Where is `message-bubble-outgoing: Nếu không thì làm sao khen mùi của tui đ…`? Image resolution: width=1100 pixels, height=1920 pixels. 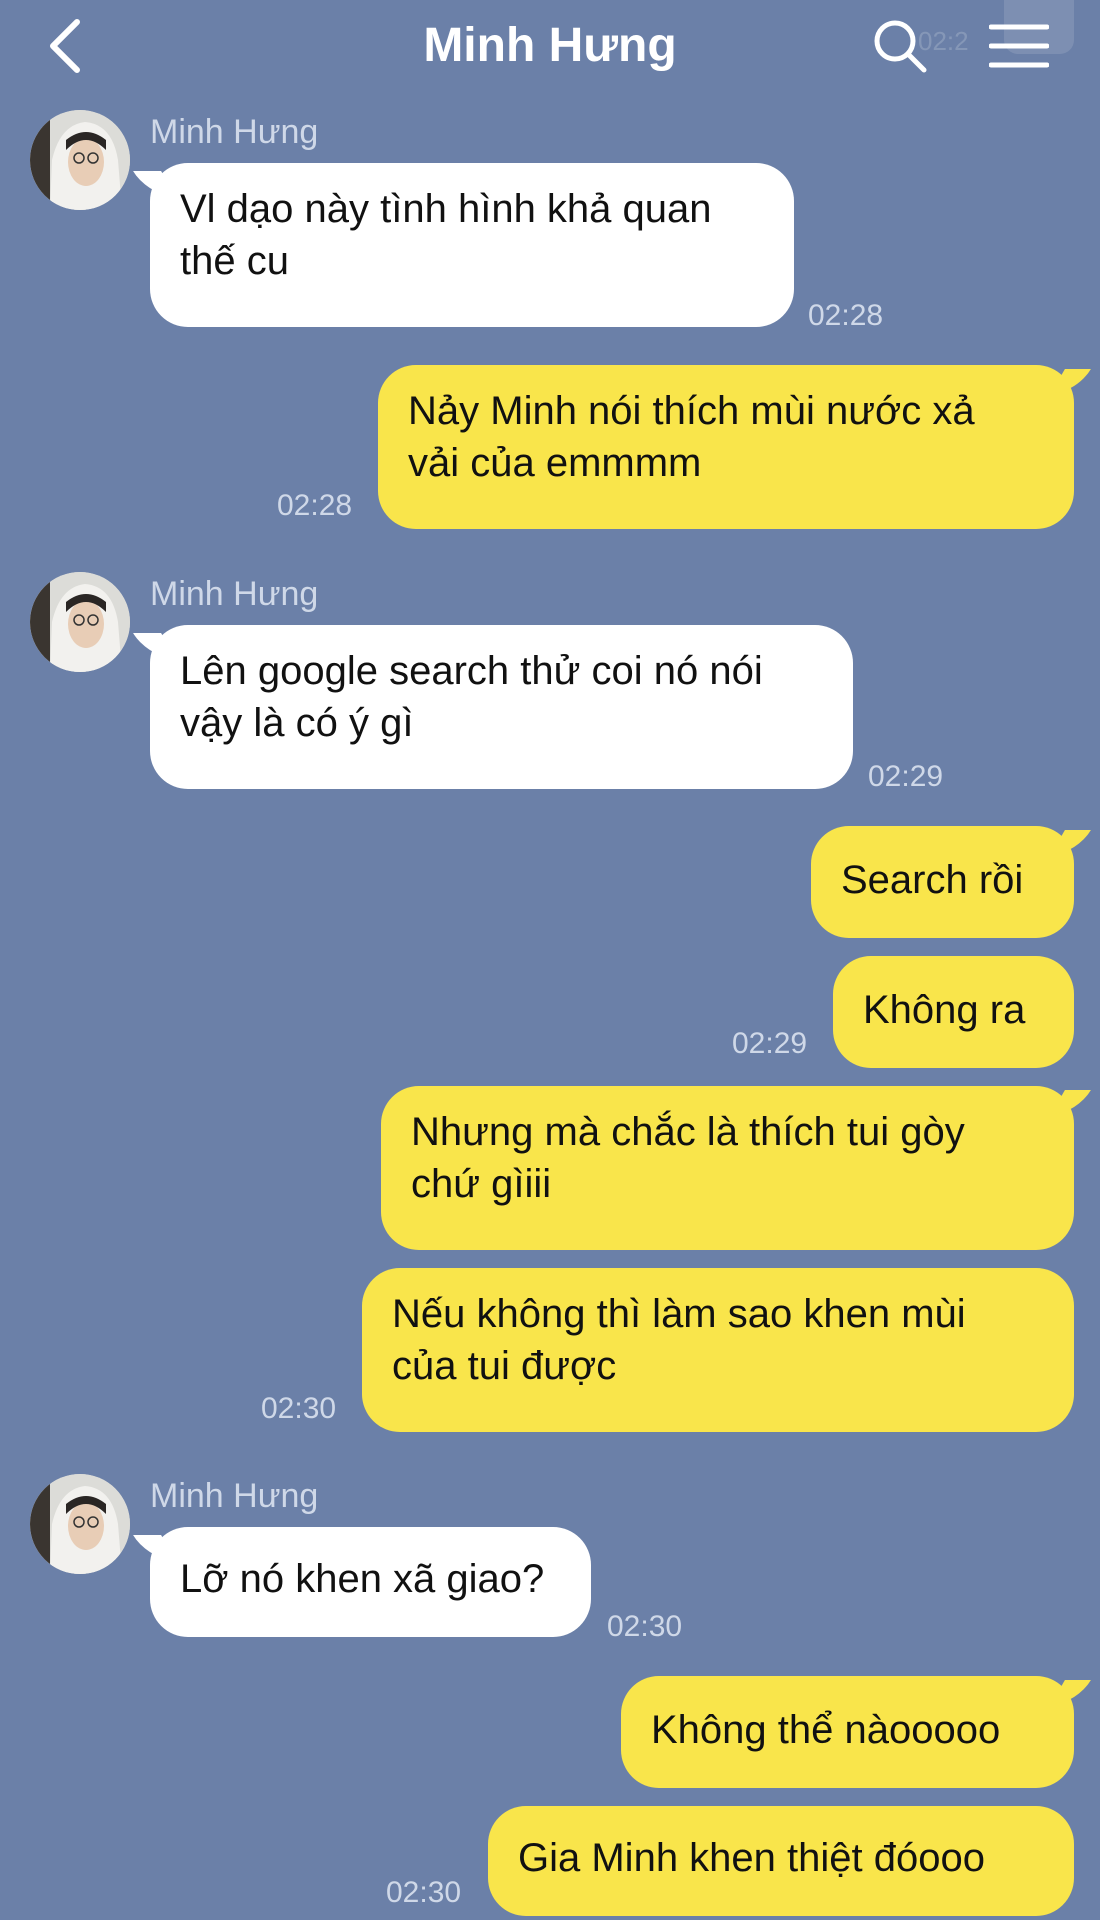 message-bubble-outgoing: Nếu không thì làm sao khen mùi của tui đ… is located at coordinates (718, 1350).